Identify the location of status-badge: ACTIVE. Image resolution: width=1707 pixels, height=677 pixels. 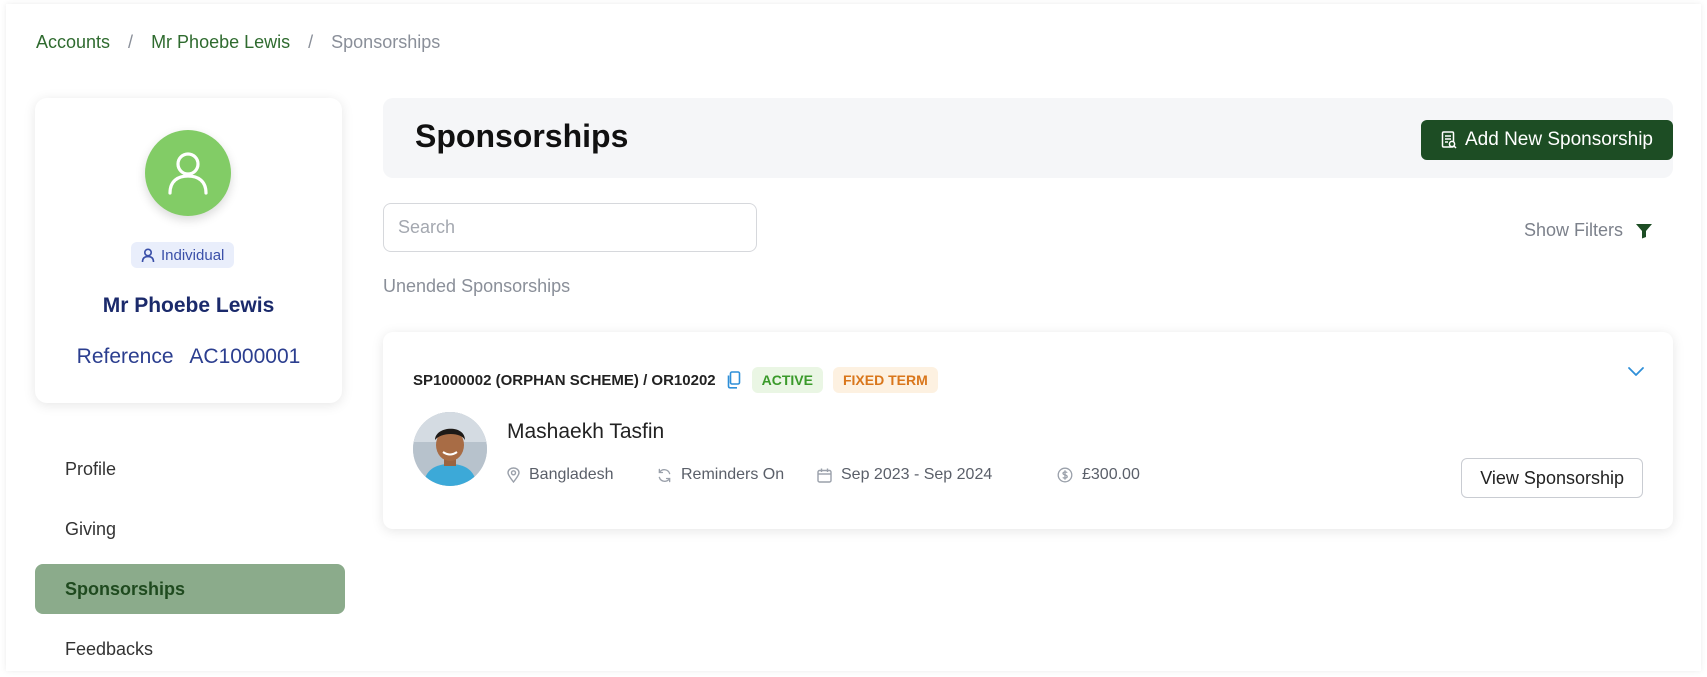
(787, 380).